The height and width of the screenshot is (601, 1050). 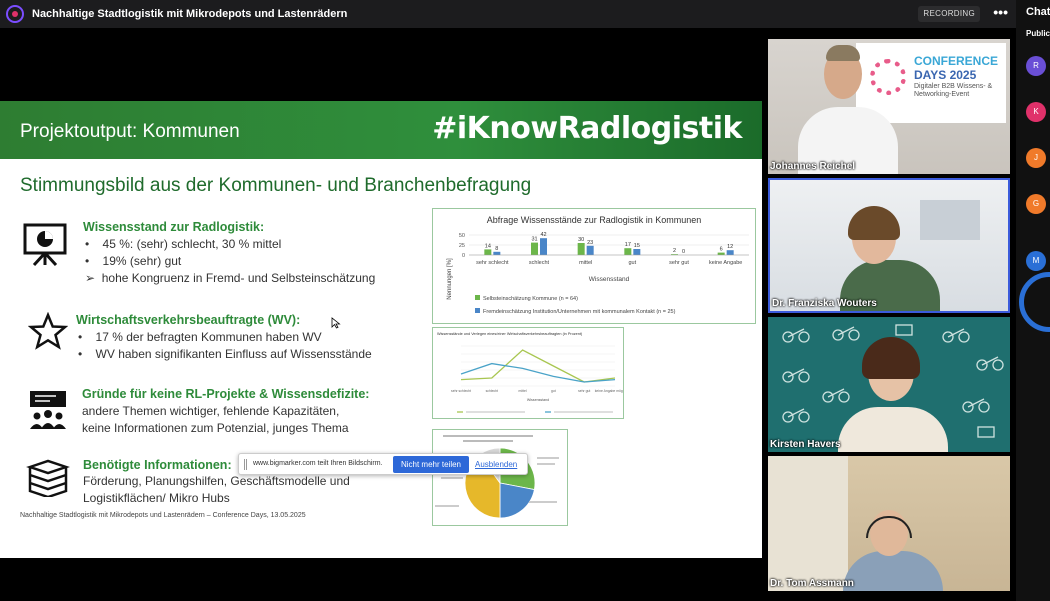 What do you see at coordinates (950, 220) in the screenshot?
I see `background-window` at bounding box center [950, 220].